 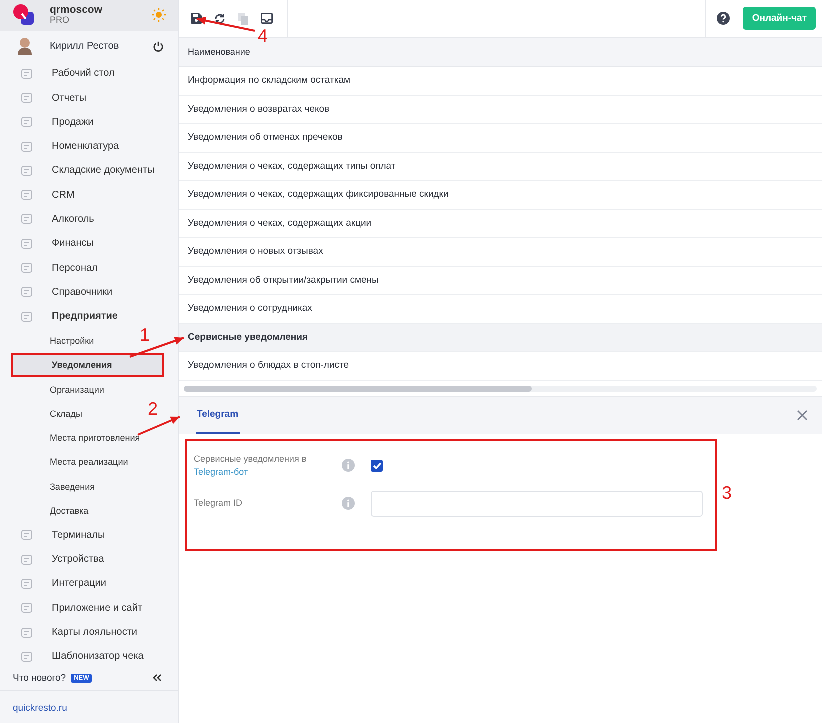 I want to click on sidebar-subitem: Места реализации, so click(x=71, y=462).